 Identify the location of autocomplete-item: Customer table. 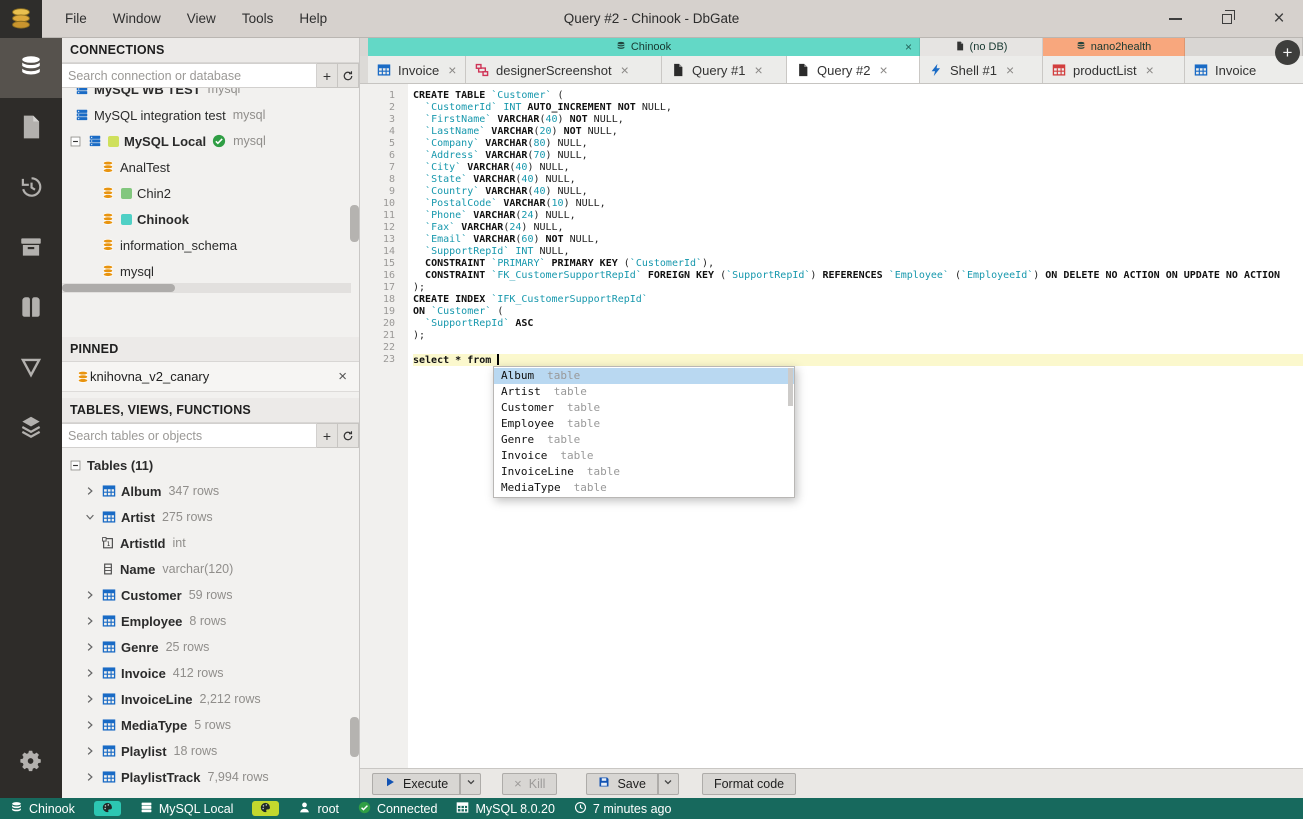
(644, 408).